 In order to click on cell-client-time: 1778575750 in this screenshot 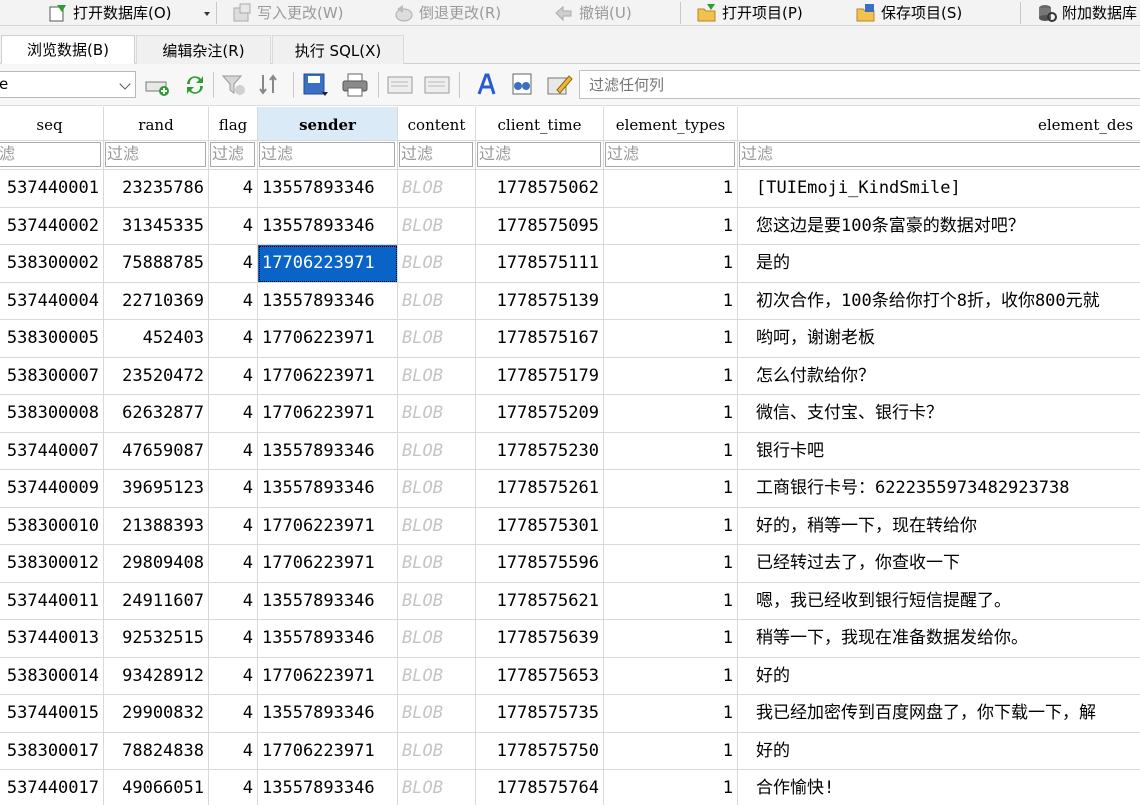, I will do `click(540, 751)`.